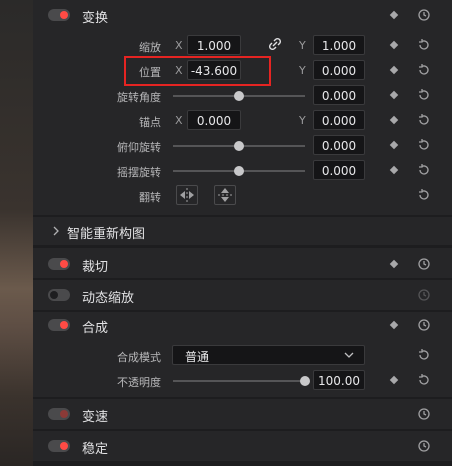  What do you see at coordinates (139, 97) in the screenshot?
I see `rotation-label: 旋转角度` at bounding box center [139, 97].